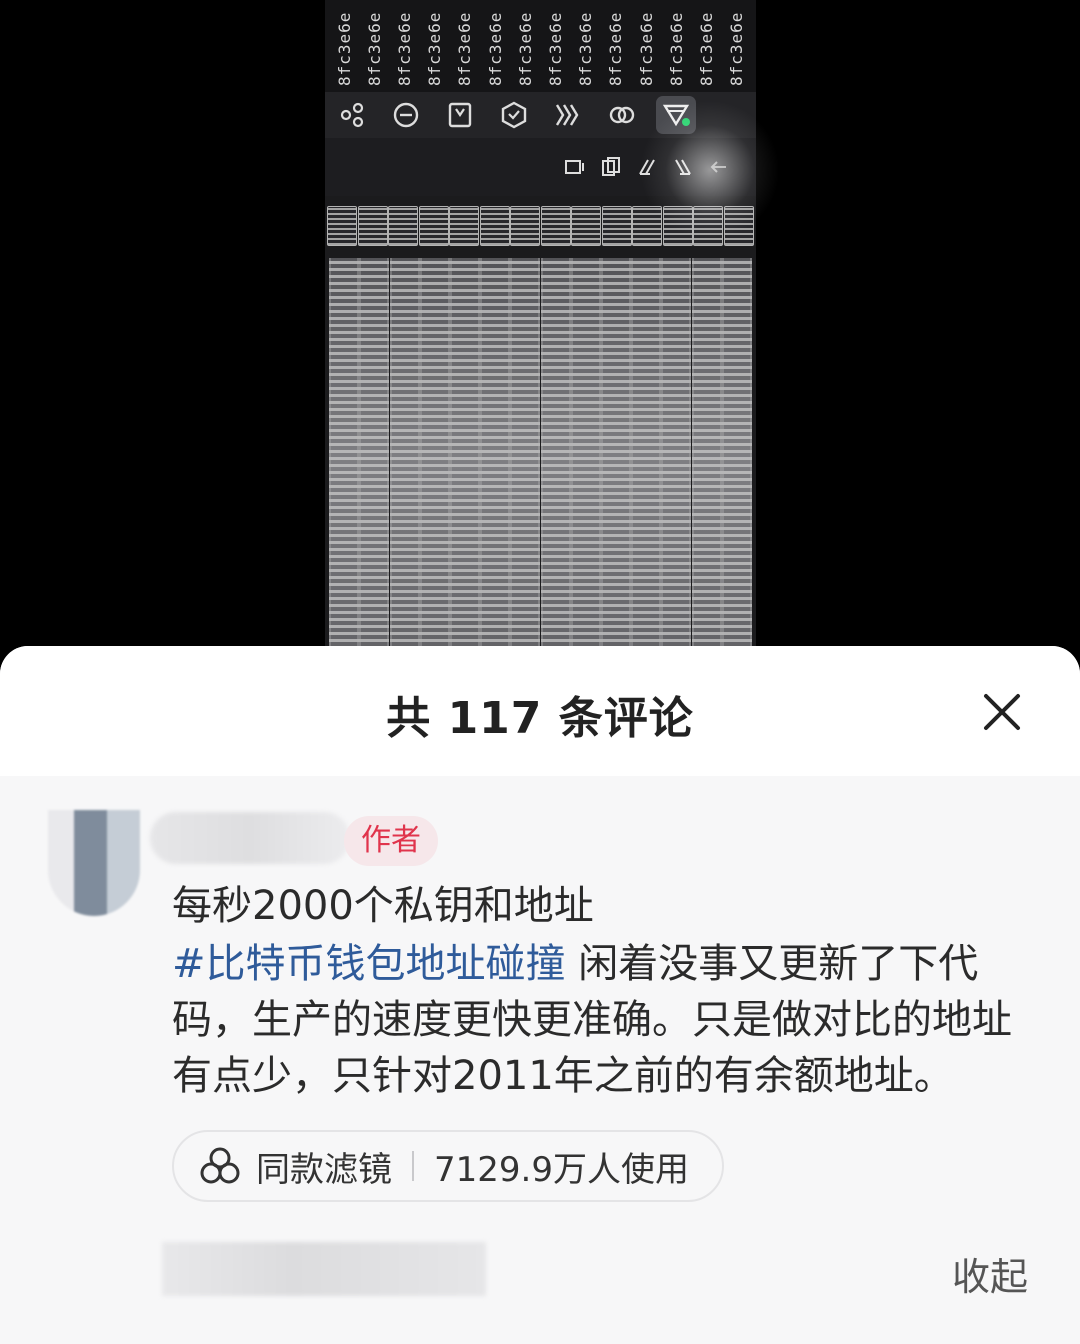 This screenshot has height=1344, width=1080. I want to click on sheet-header: 共 117 条评论, so click(540, 711).